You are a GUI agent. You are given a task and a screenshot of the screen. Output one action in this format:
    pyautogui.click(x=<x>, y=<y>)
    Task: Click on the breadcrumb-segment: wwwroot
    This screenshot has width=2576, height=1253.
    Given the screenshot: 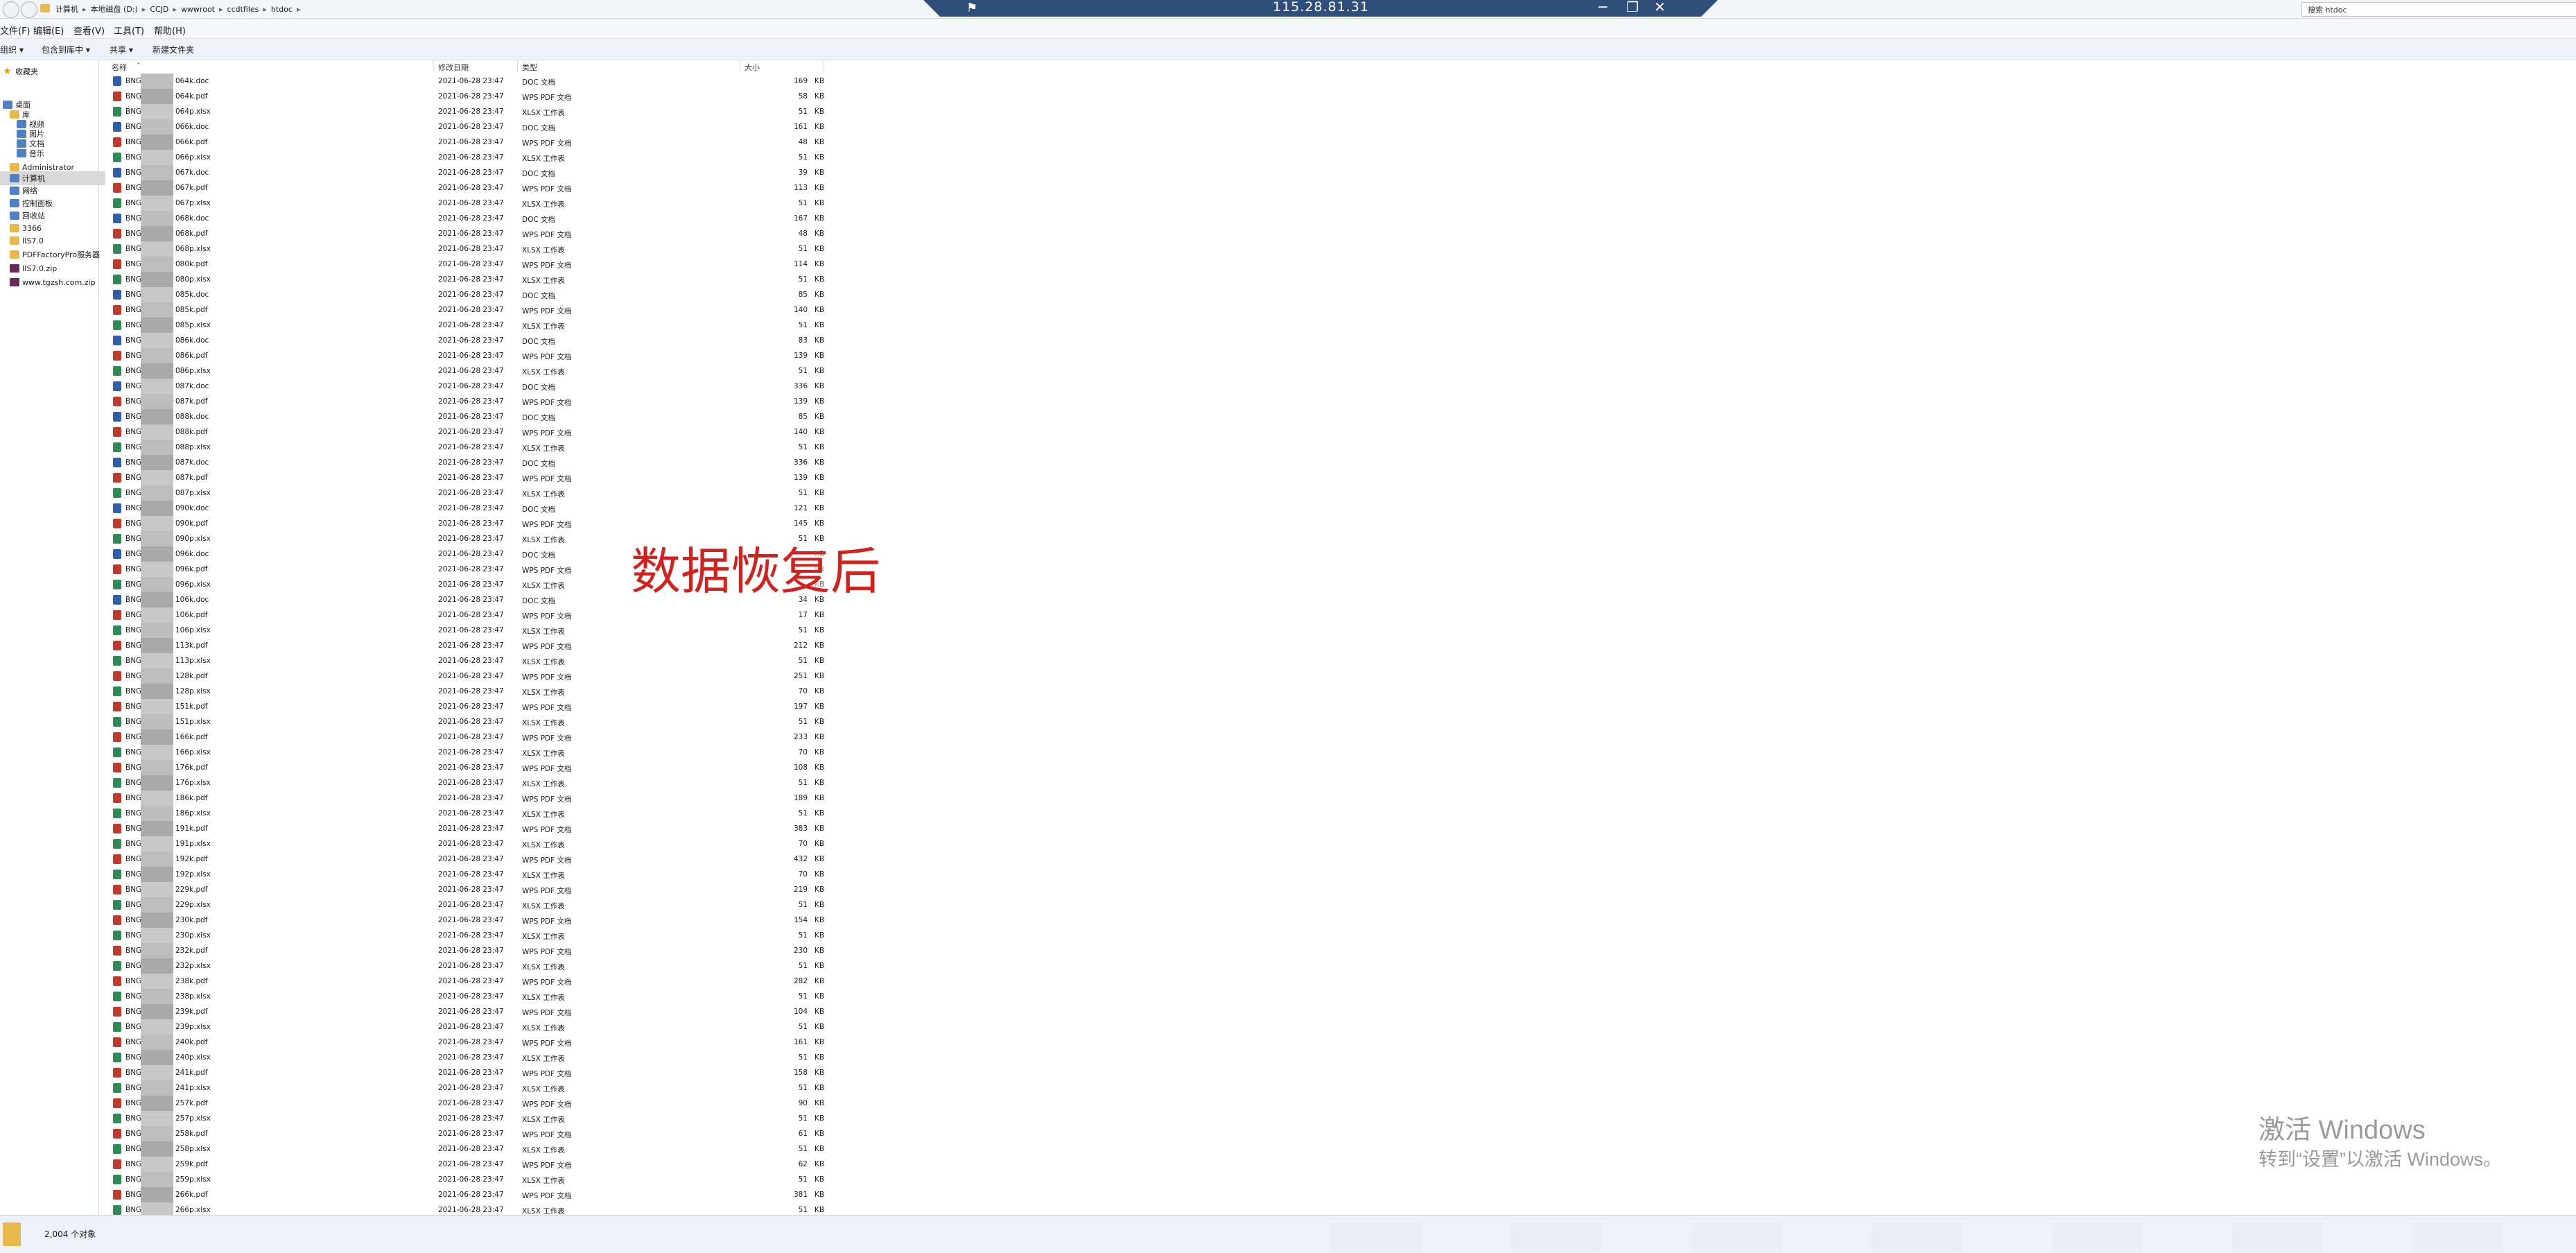 What is the action you would take?
    pyautogui.click(x=198, y=9)
    